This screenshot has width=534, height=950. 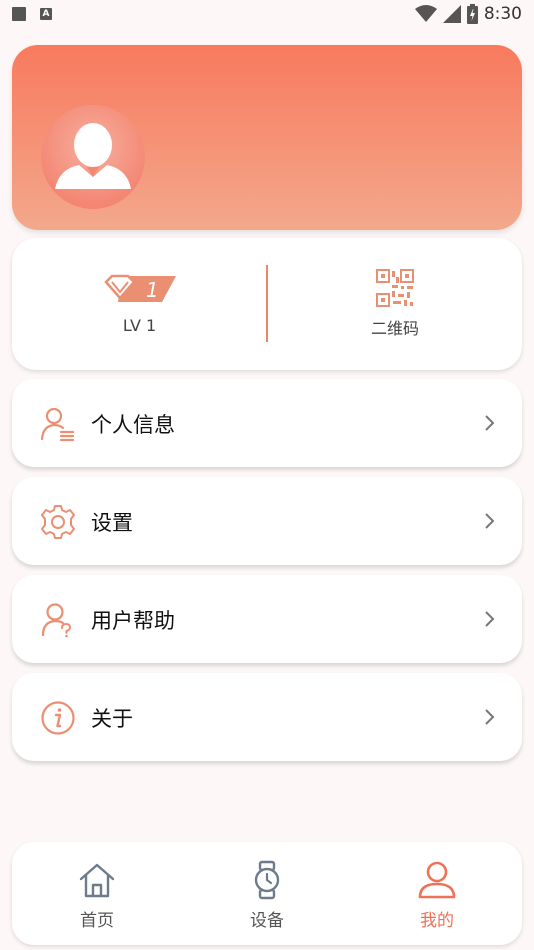 What do you see at coordinates (425, 13) in the screenshot?
I see `wifi-icon` at bounding box center [425, 13].